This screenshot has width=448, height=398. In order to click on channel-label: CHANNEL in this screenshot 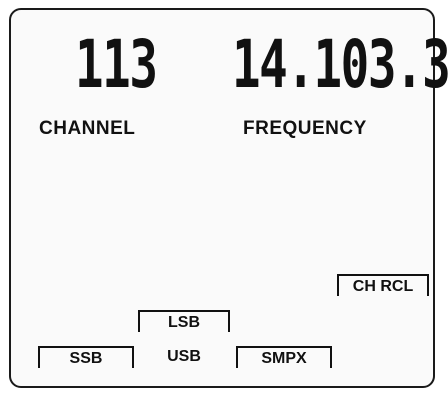, I will do `click(87, 128)`.